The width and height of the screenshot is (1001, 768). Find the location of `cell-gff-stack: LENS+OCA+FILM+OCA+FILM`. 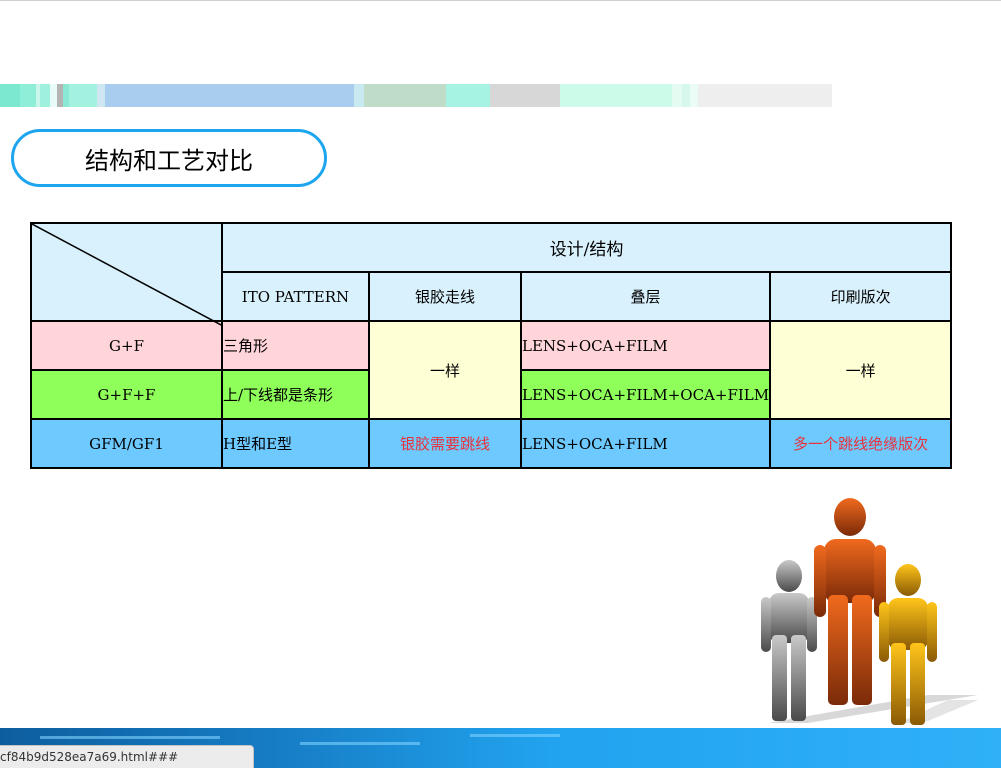

cell-gff-stack: LENS+OCA+FILM+OCA+FILM is located at coordinates (645, 394).